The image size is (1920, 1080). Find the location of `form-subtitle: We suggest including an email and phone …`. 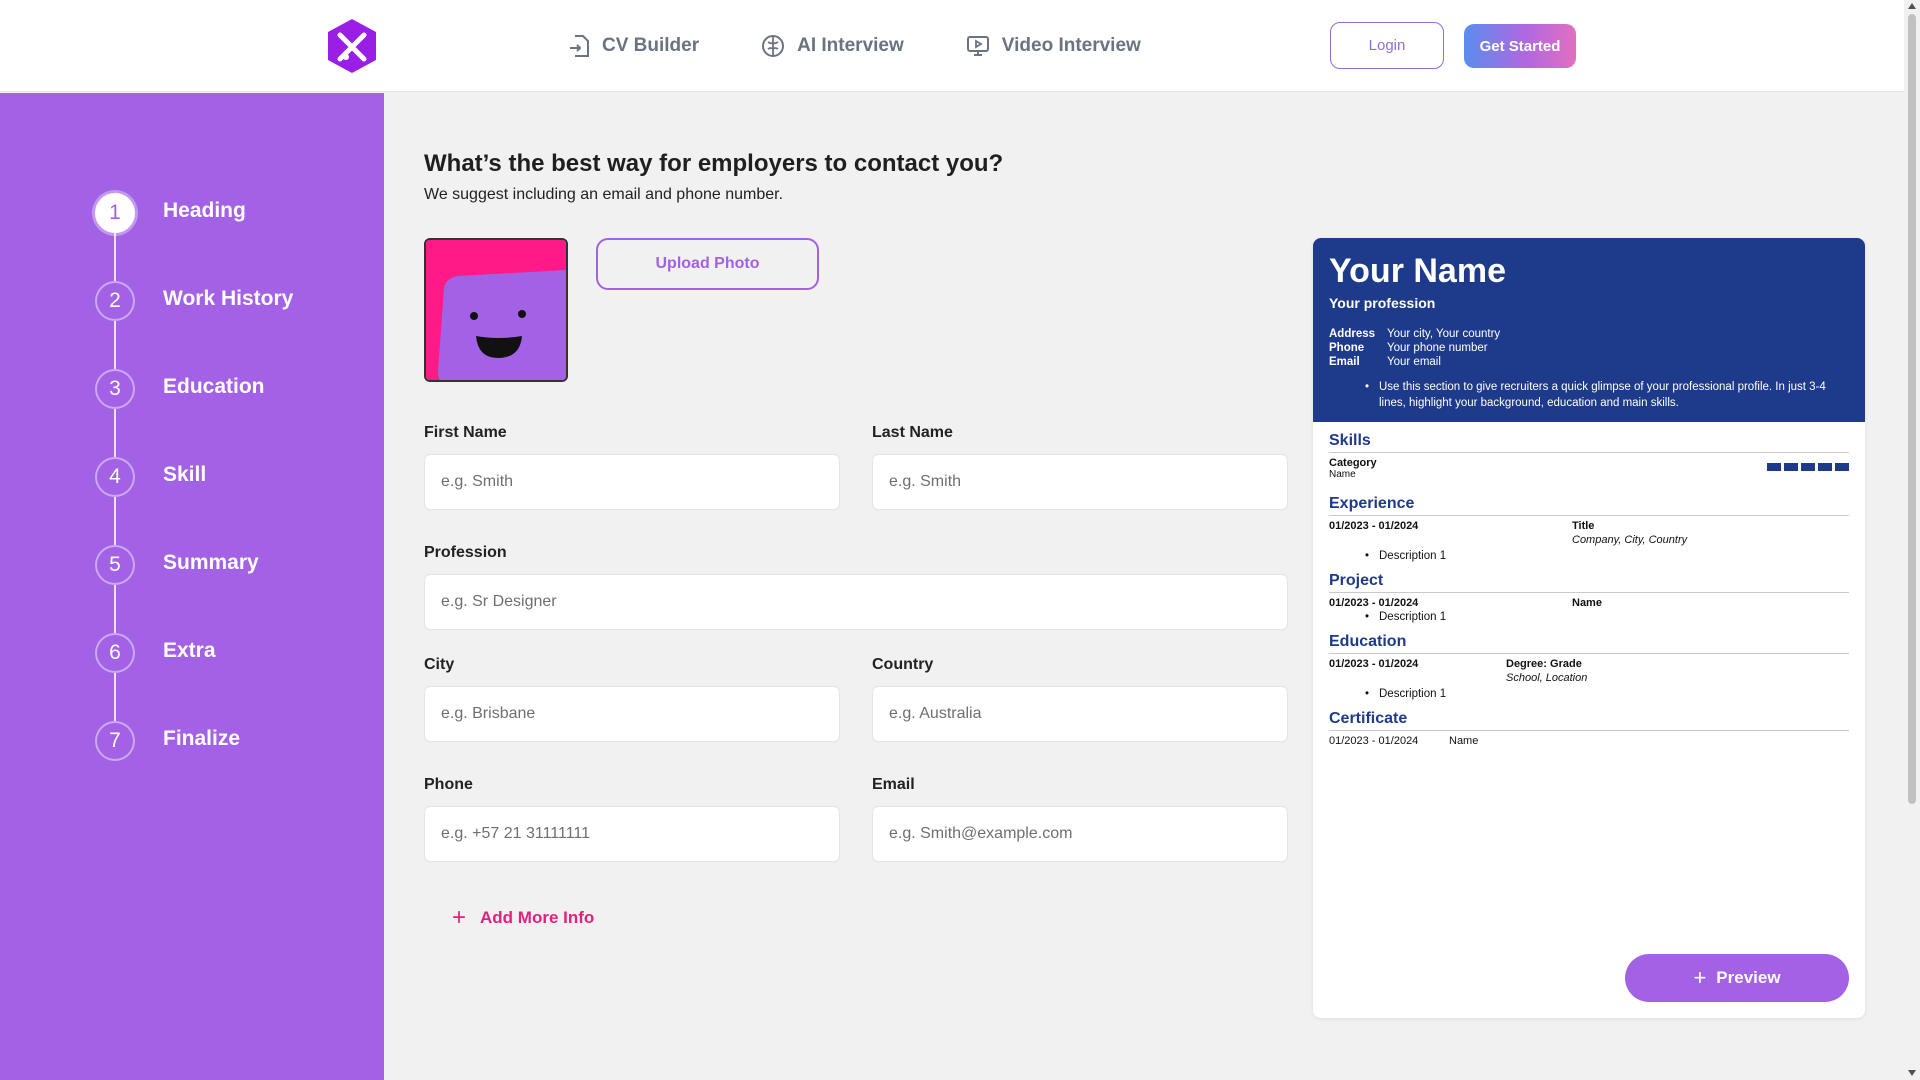

form-subtitle: We suggest including an email and phone … is located at coordinates (604, 194).